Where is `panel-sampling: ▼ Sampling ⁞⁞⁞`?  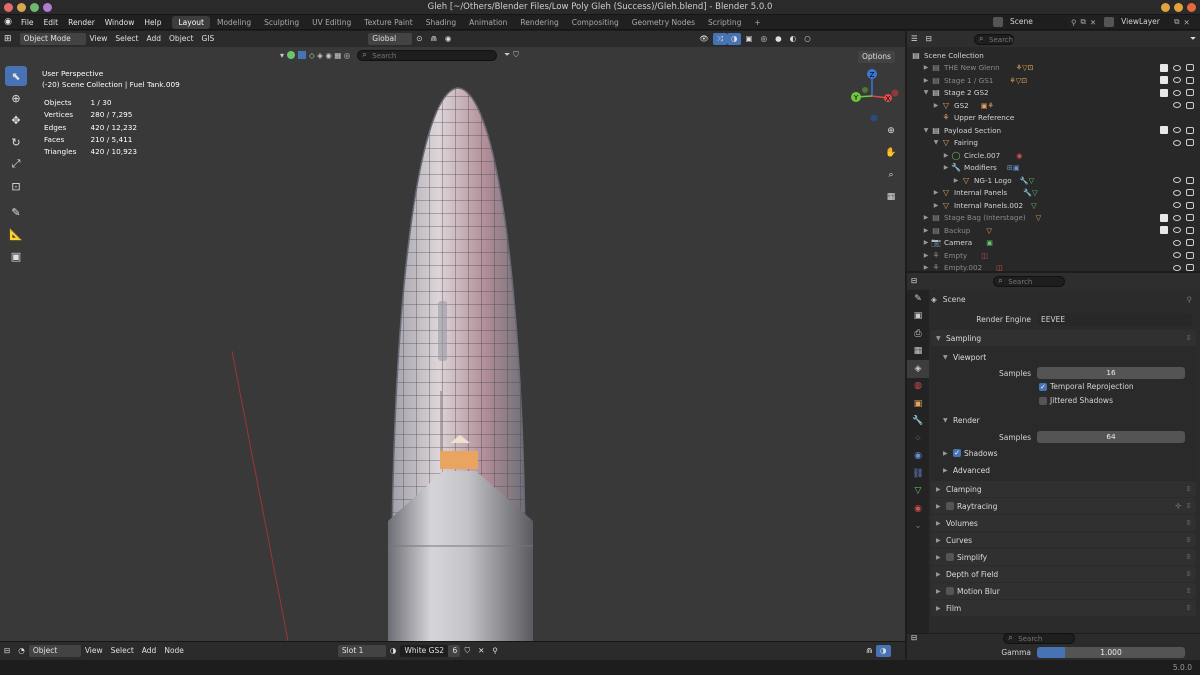
panel-sampling: ▼ Sampling ⁞⁞⁞ is located at coordinates (1063, 338).